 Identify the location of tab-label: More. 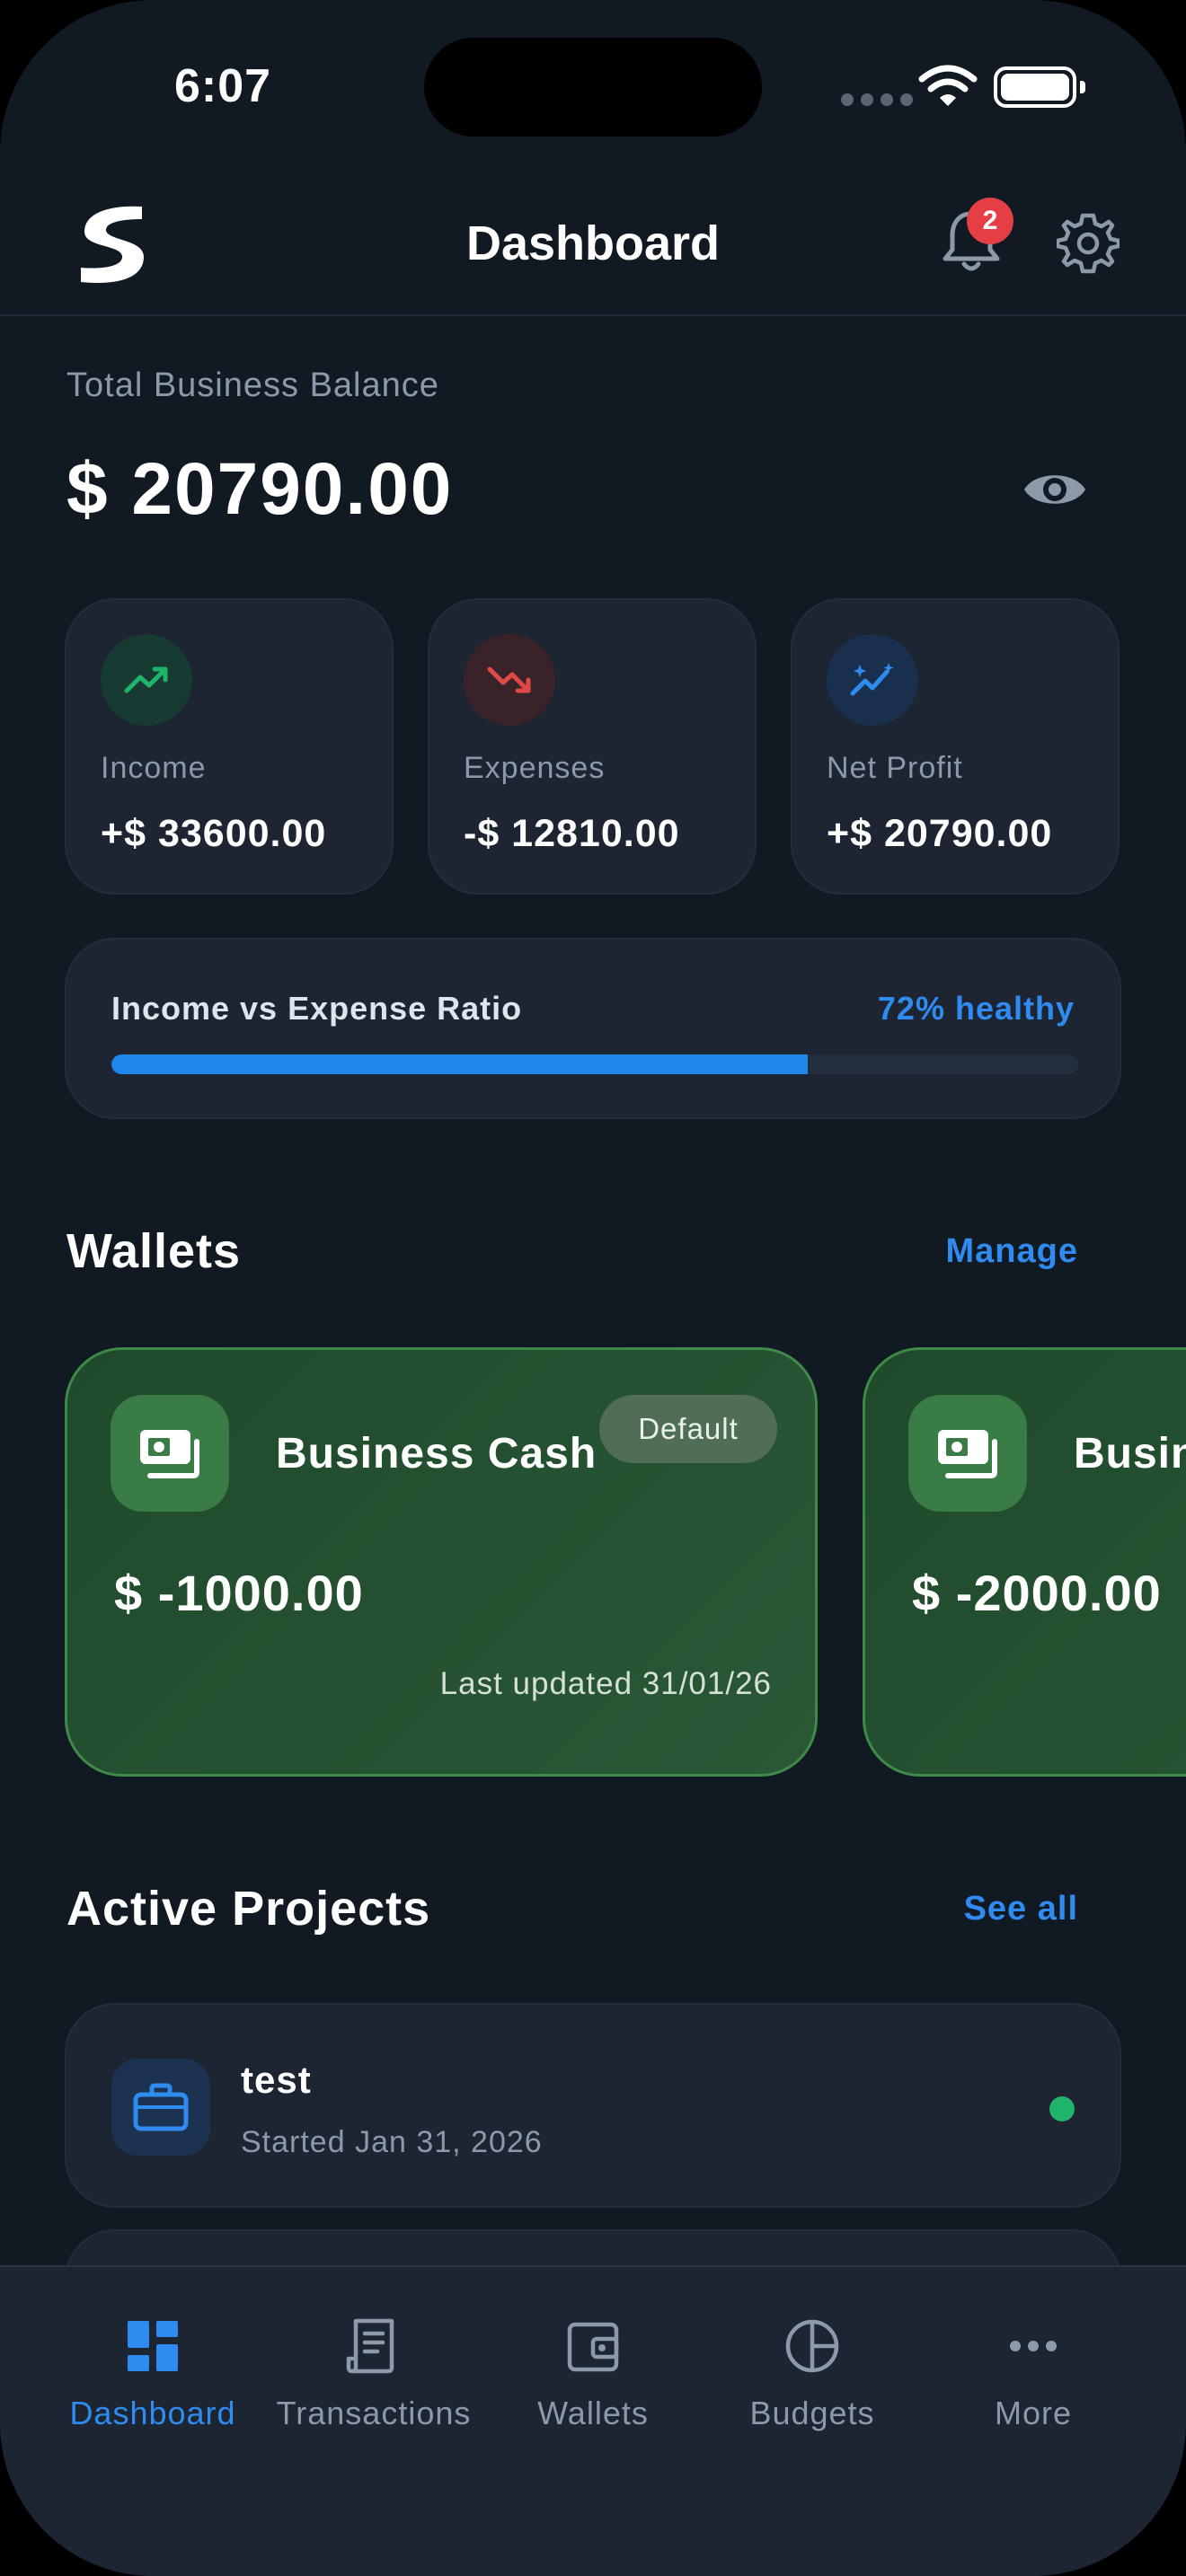
(1033, 2413).